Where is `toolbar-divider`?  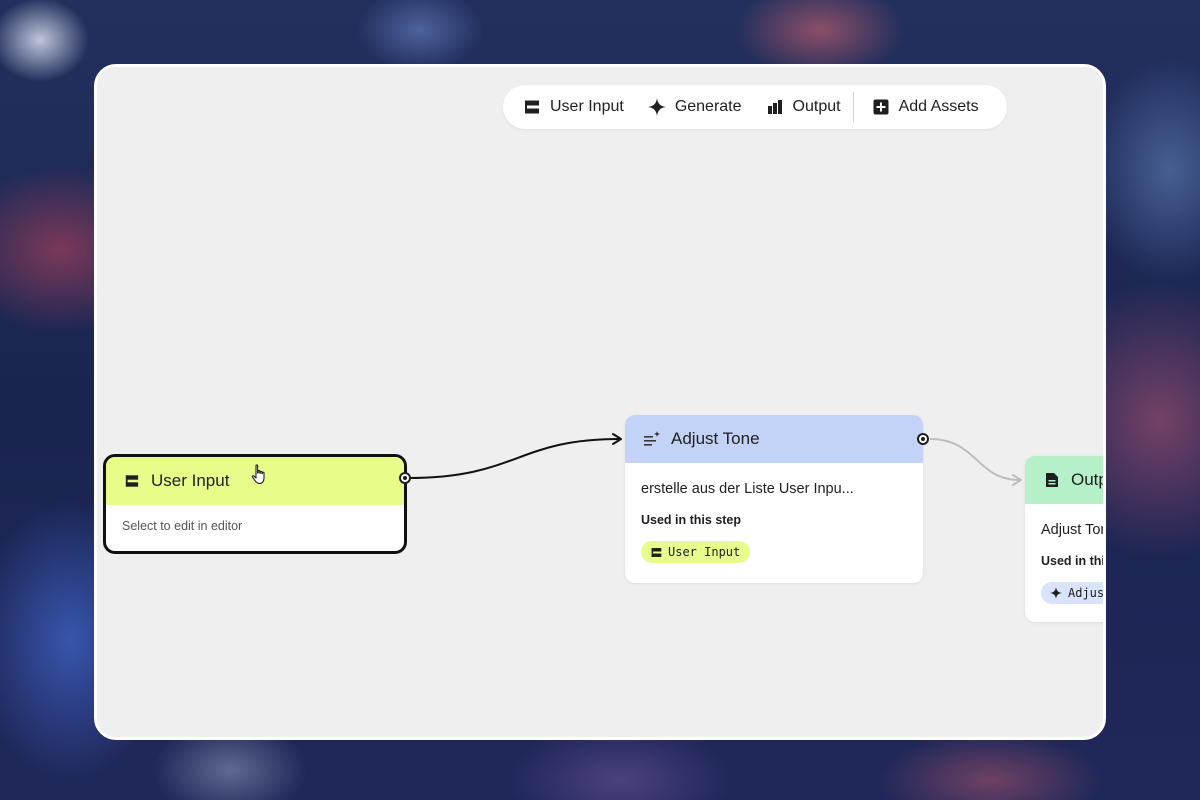 toolbar-divider is located at coordinates (853, 107).